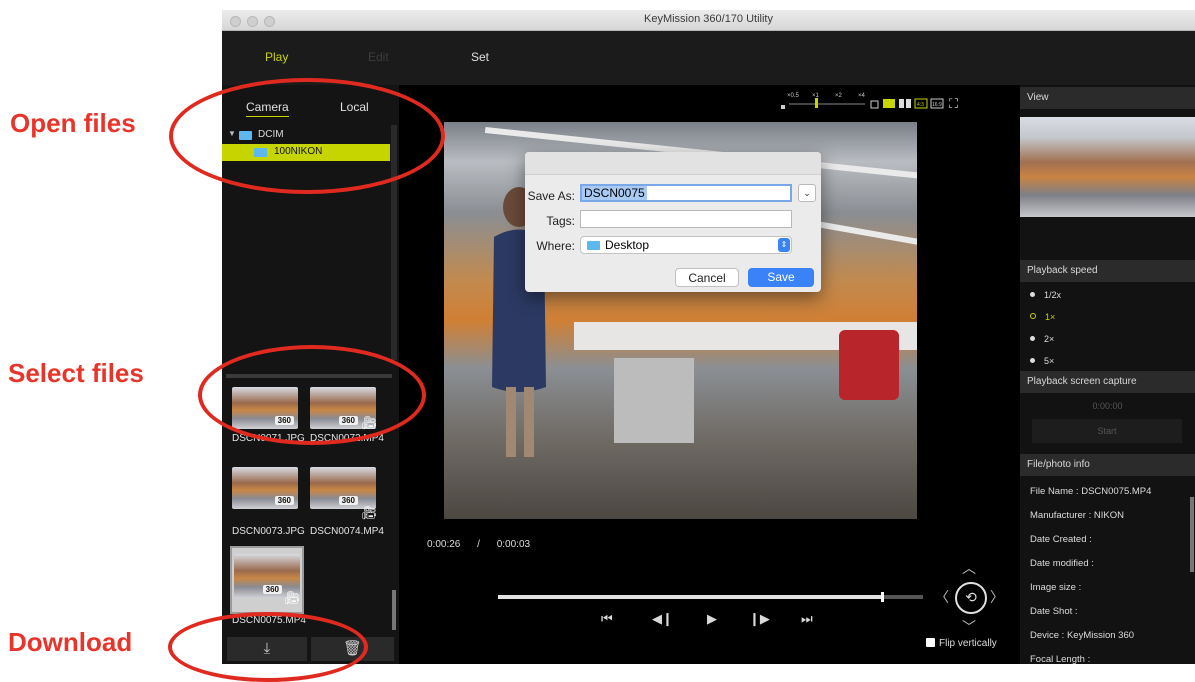 This screenshot has width=1195, height=682. I want to click on progress-fill, so click(689, 597).